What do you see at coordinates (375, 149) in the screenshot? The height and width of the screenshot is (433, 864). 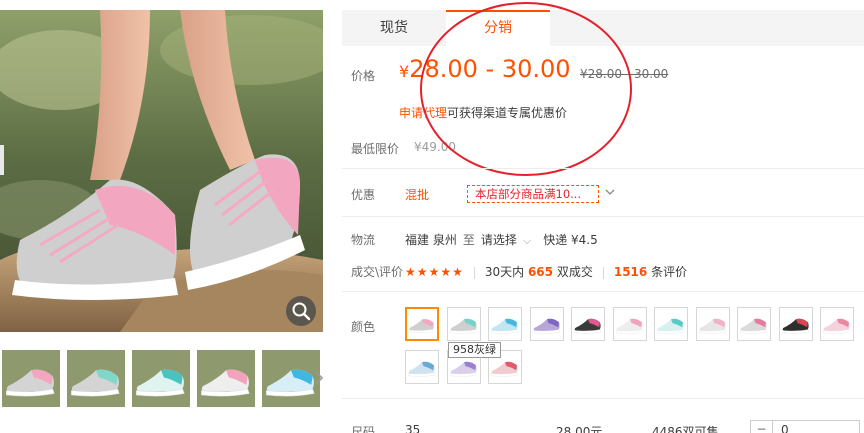 I see `min-price-label: 最低限价` at bounding box center [375, 149].